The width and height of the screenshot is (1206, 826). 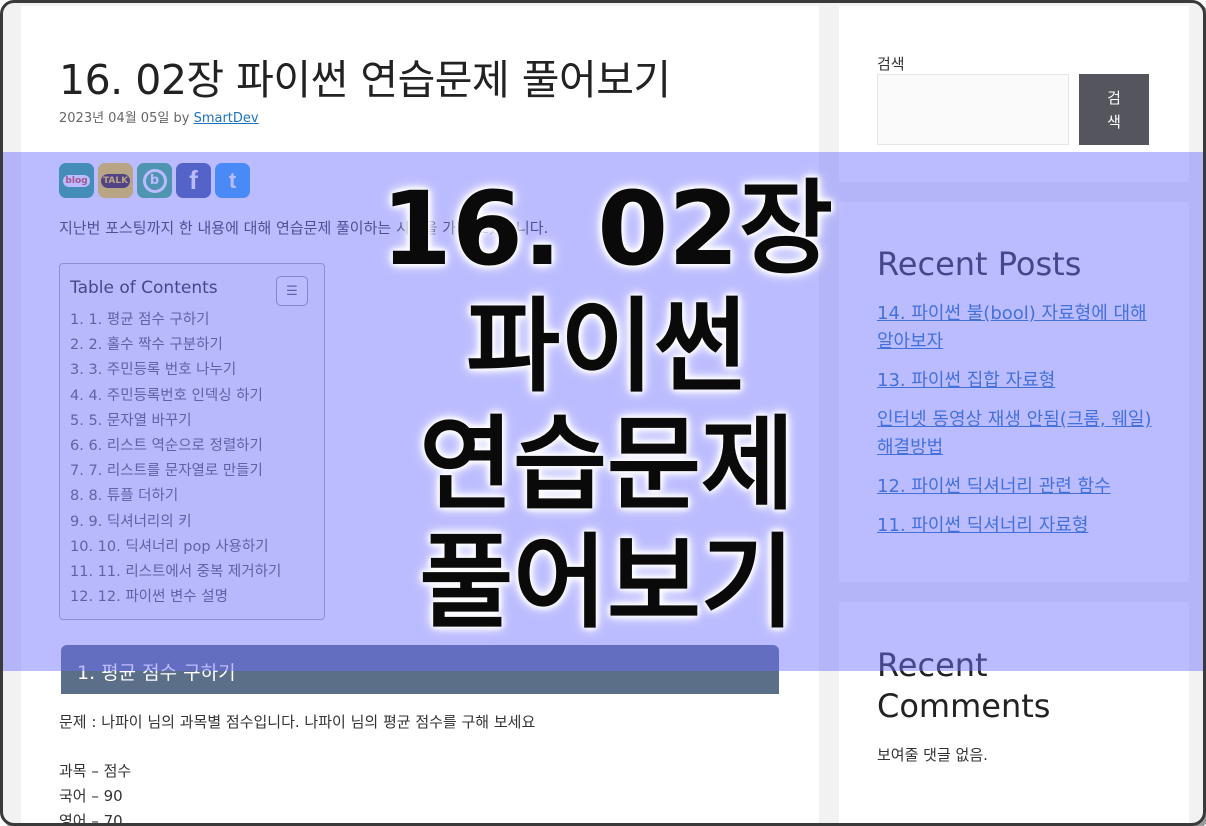 What do you see at coordinates (607, 583) in the screenshot?
I see `overlay-title-line: 풀어보기` at bounding box center [607, 583].